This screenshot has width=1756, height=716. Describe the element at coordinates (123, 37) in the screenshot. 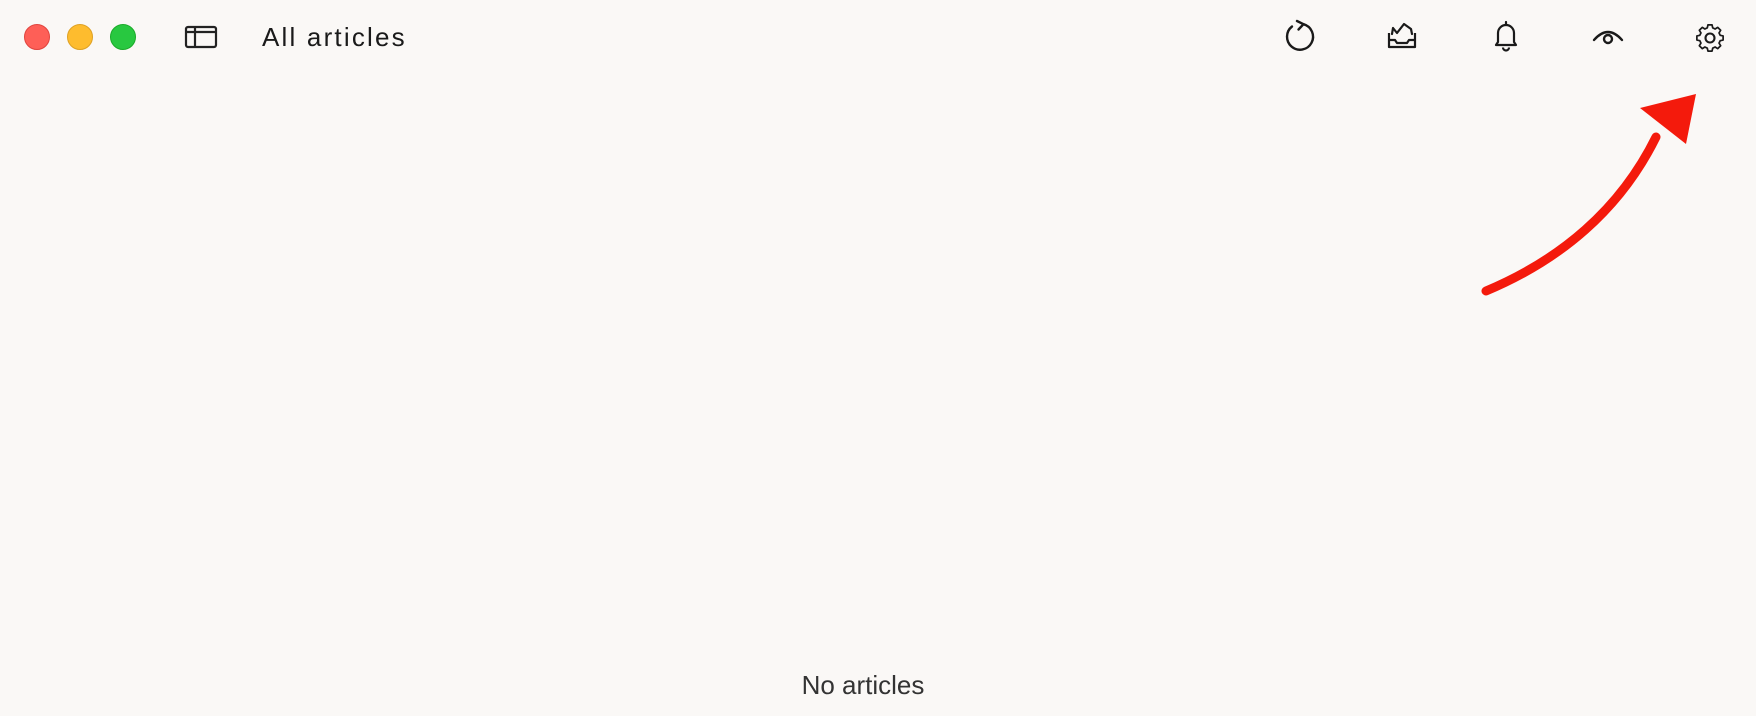

I see `zoom-window-button` at that location.